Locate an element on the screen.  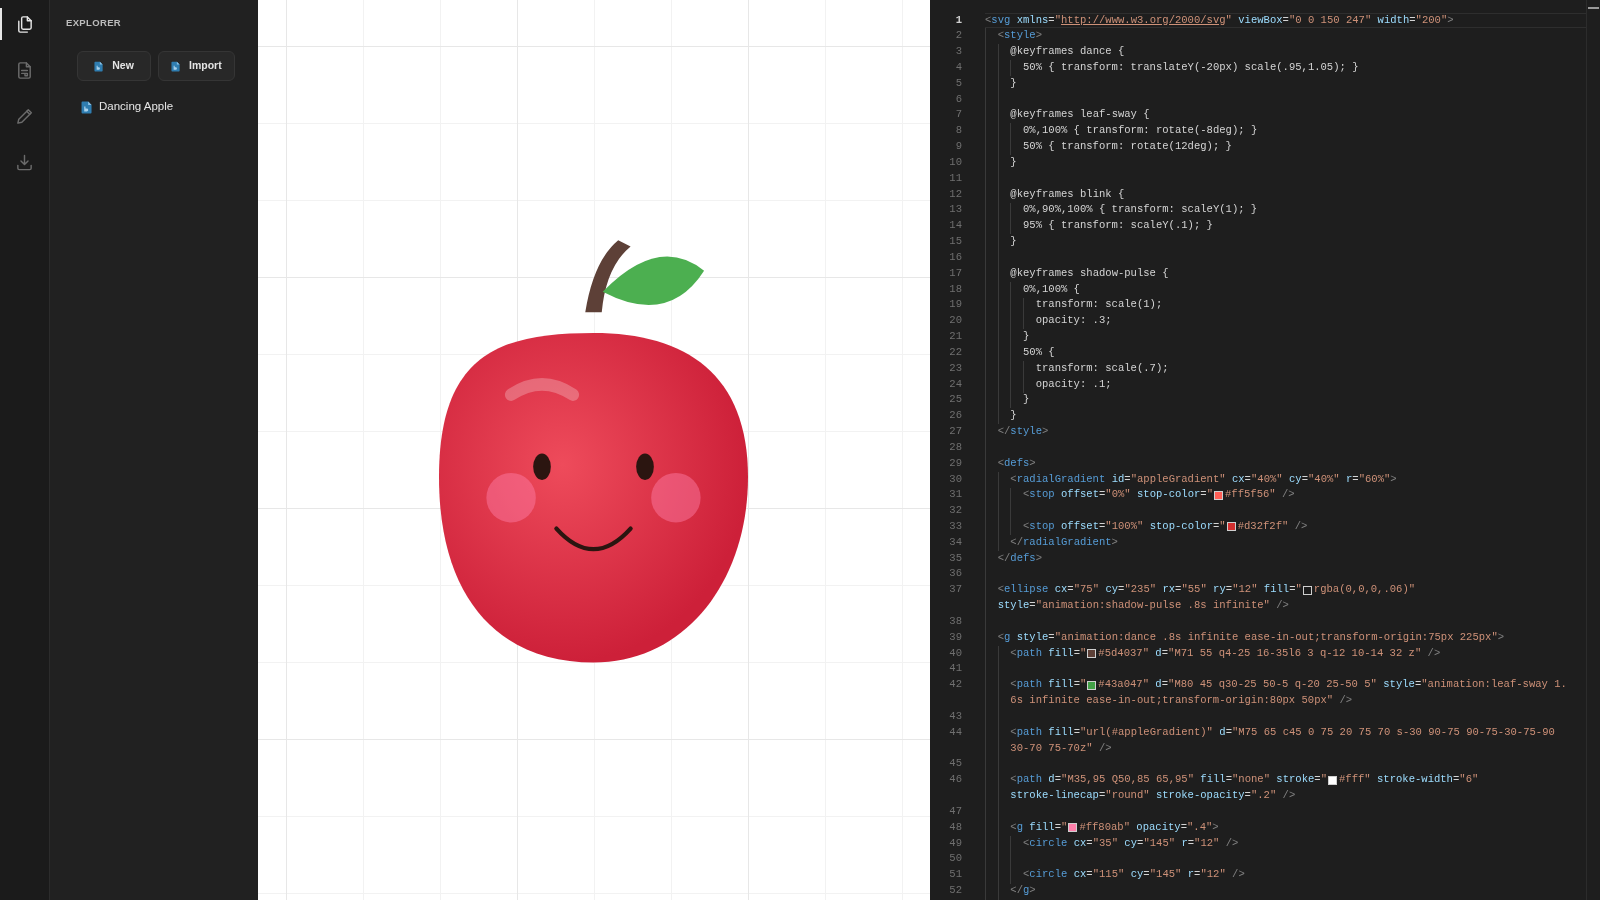
line-number: 20 is located at coordinates (955, 320).